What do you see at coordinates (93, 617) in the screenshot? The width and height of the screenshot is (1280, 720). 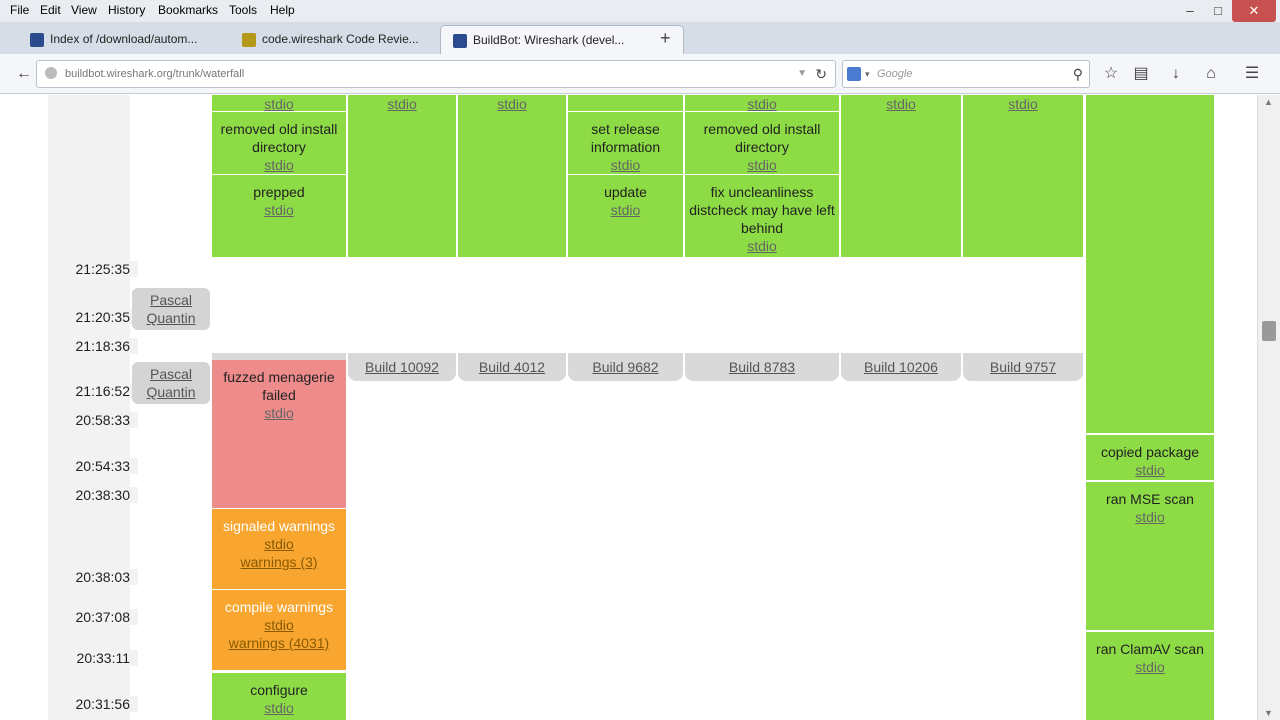 I see `timestamp: 20:37:08` at bounding box center [93, 617].